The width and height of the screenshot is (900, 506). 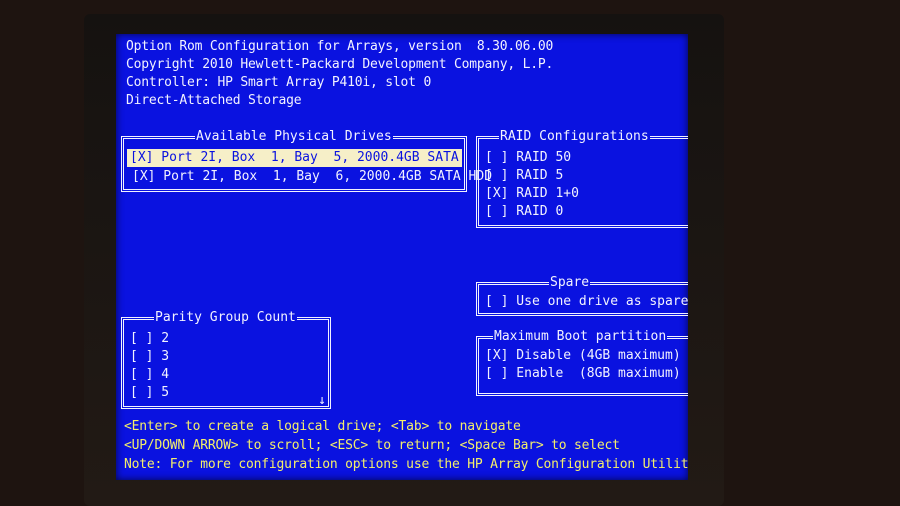 I want to click on boot-option-enable: [ ] Enable (8GB maximum), so click(x=583, y=374).